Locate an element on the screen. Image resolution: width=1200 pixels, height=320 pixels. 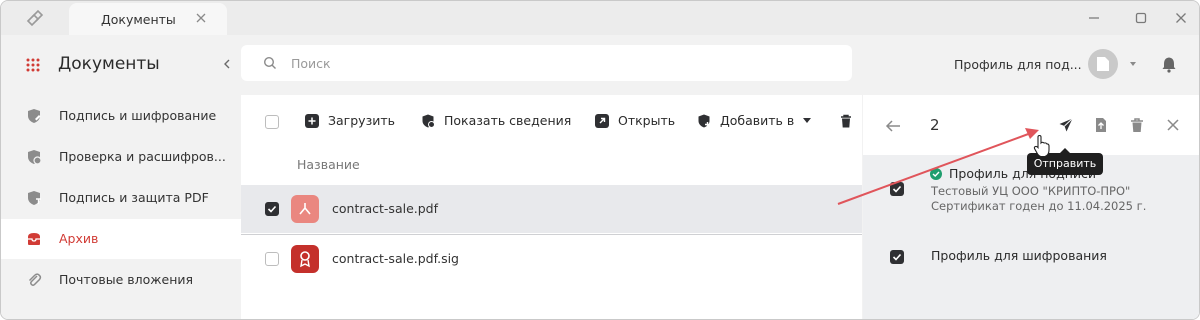
paperclip-icon is located at coordinates (35, 279).